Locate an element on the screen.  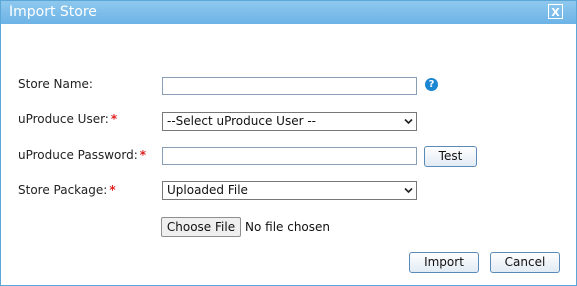
uproduce-password-label-text: uProduce Password: is located at coordinates (78, 155).